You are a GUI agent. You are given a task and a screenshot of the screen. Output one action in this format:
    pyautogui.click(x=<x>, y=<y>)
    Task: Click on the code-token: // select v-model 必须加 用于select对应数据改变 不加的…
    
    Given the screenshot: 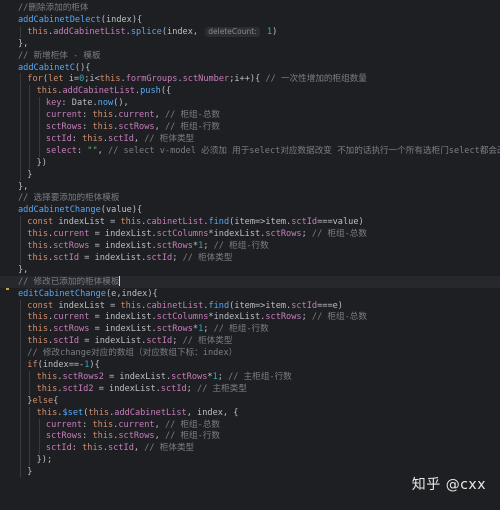 What is the action you would take?
    pyautogui.click(x=304, y=150)
    